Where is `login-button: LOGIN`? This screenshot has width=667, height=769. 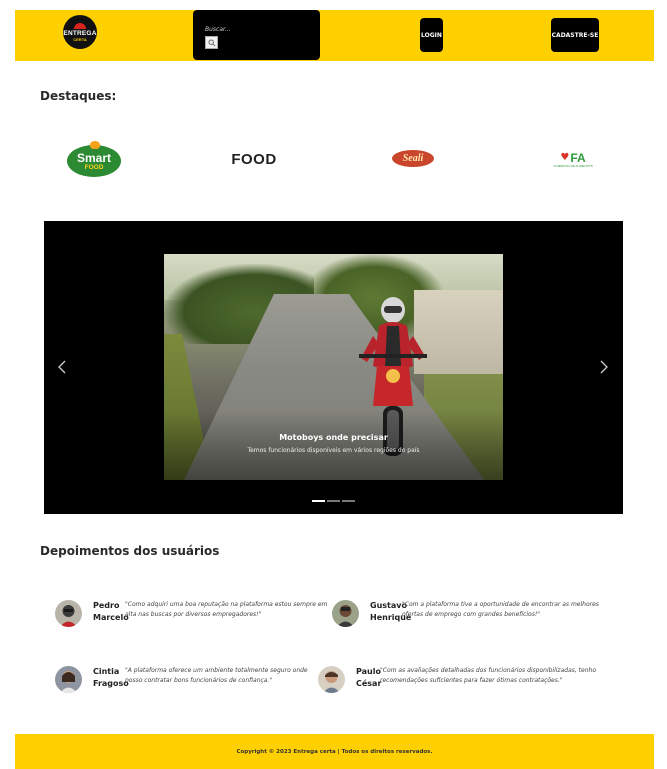 login-button: LOGIN is located at coordinates (431, 35).